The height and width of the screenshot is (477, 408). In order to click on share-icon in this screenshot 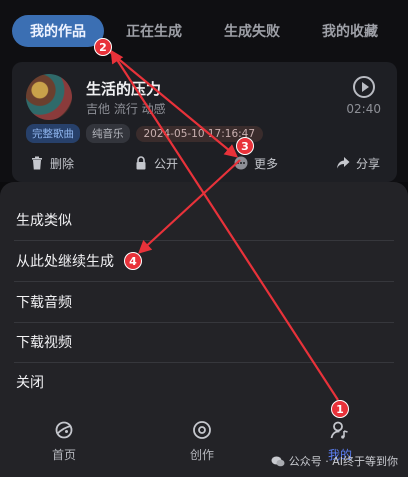, I will do `click(343, 163)`.